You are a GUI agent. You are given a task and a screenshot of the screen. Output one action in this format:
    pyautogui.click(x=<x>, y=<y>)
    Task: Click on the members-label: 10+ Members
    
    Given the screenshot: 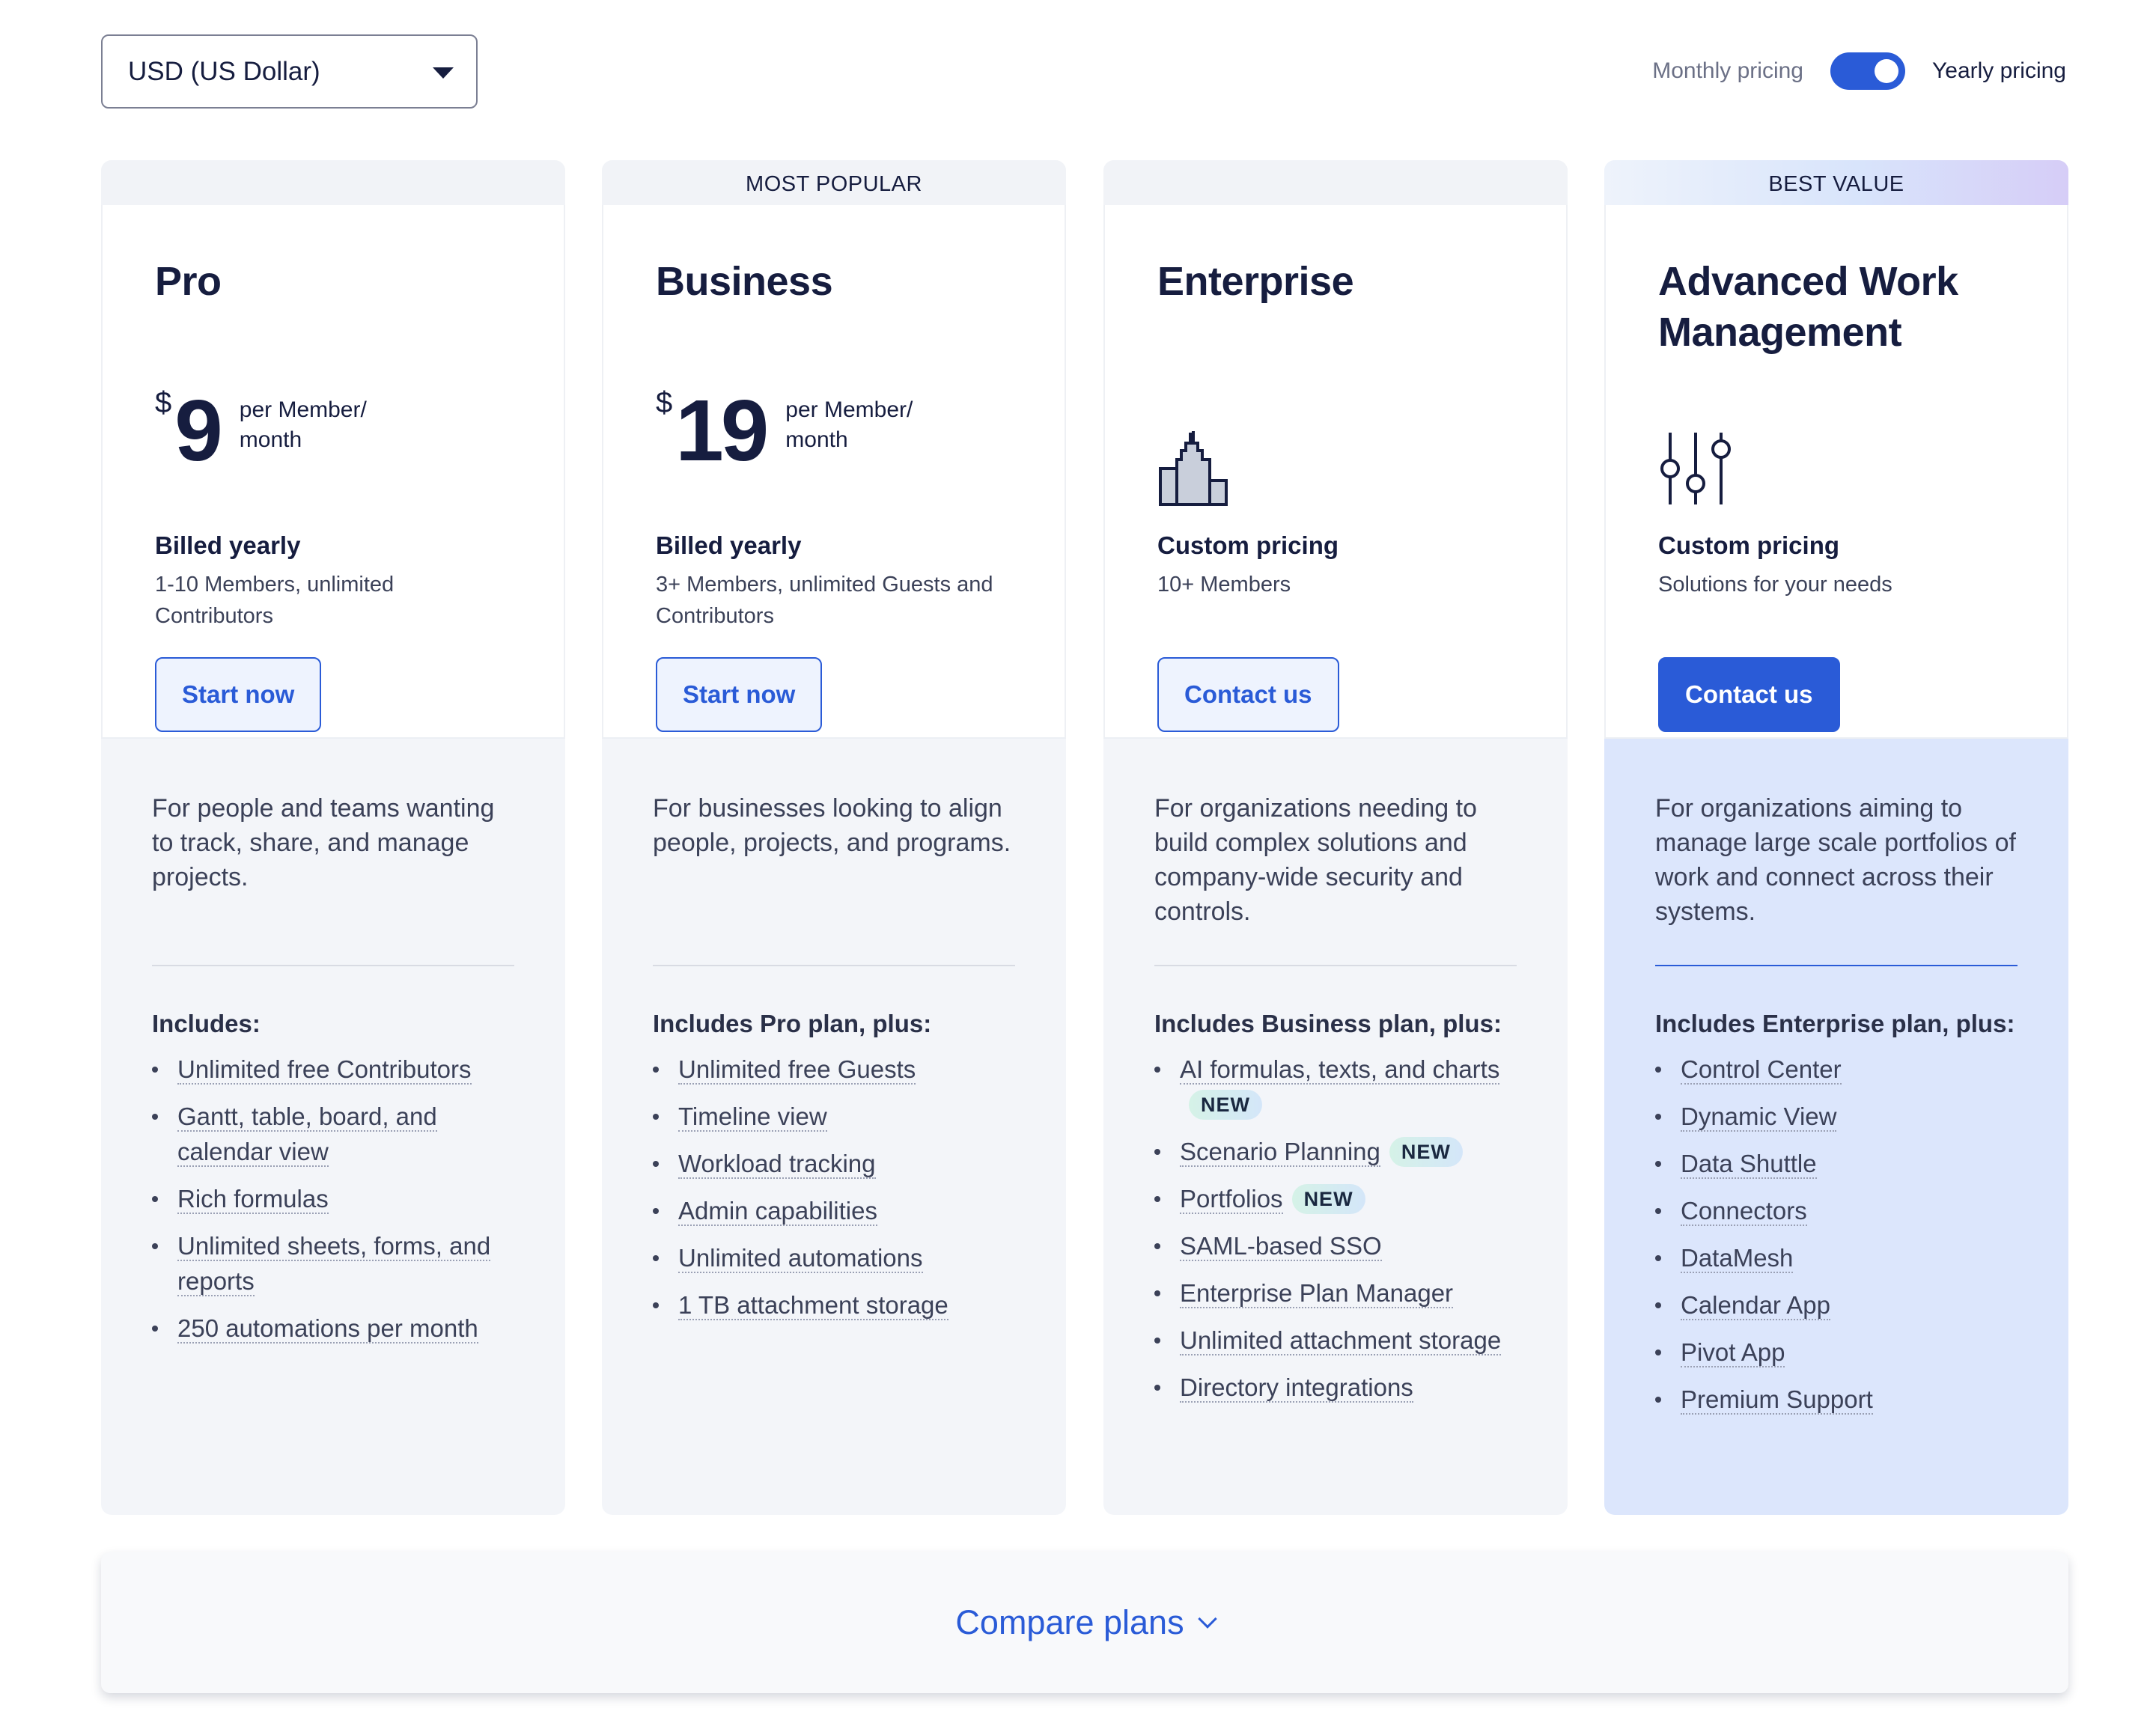 What is the action you would take?
    pyautogui.click(x=1224, y=585)
    